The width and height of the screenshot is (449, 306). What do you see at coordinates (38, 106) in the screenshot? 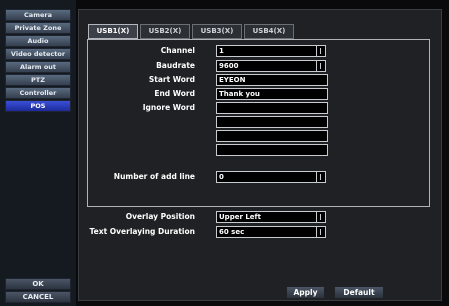
I see `sidebar-item-pos: POS` at bounding box center [38, 106].